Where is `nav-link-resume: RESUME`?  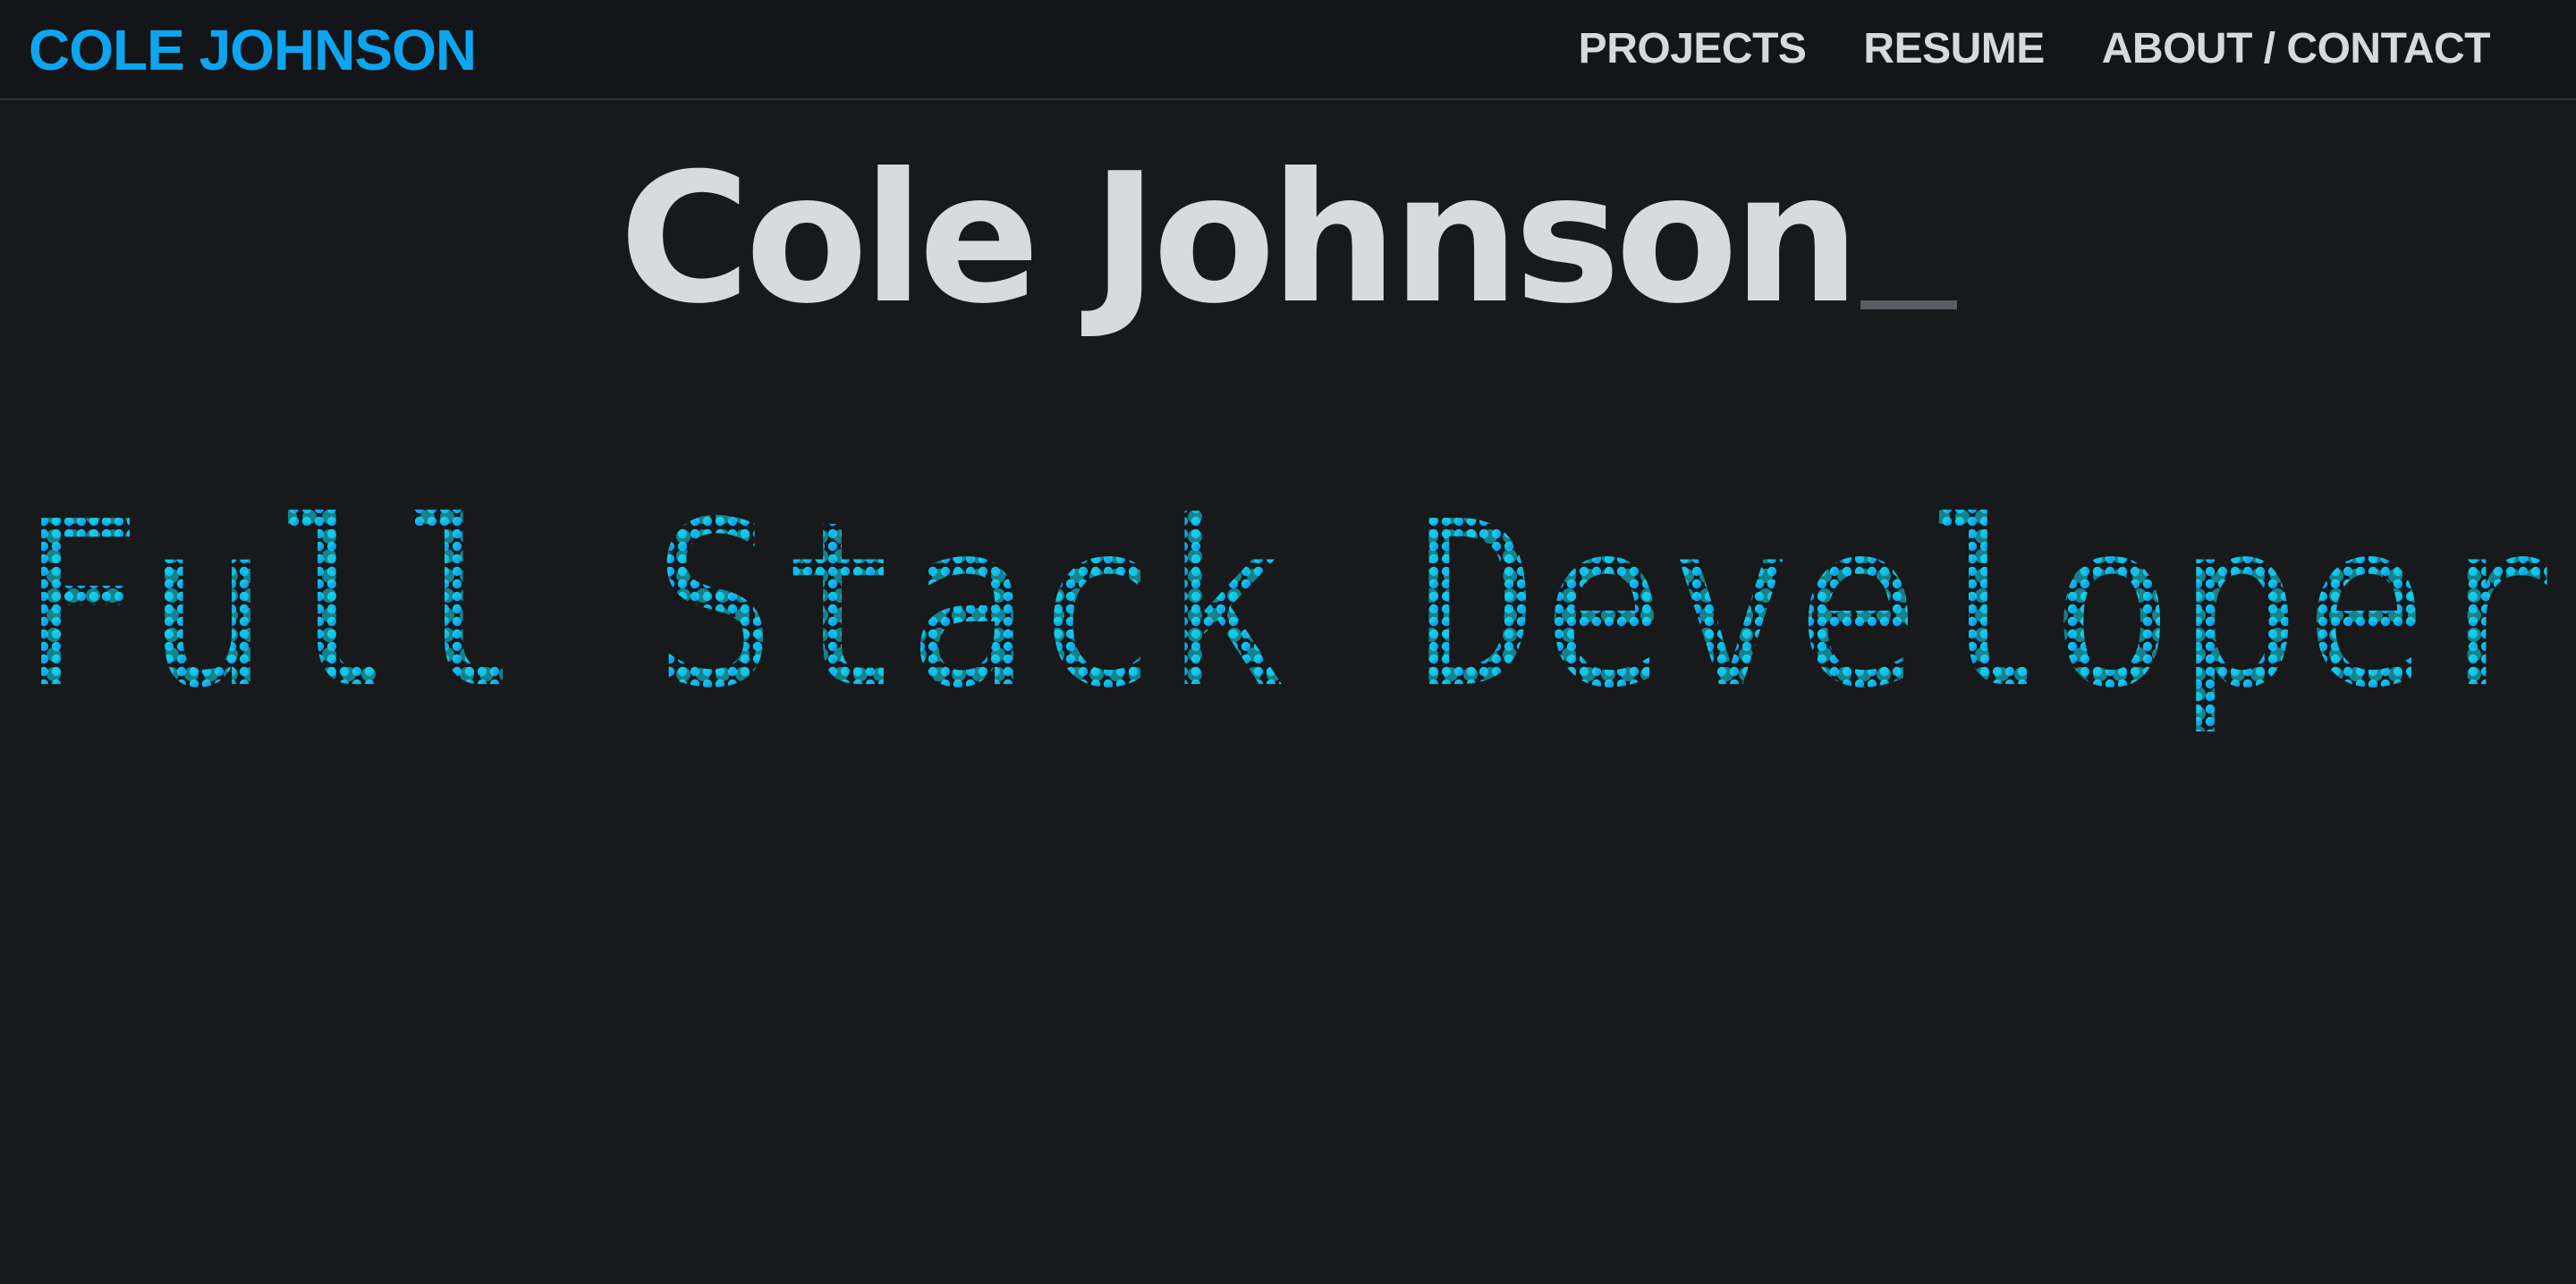 nav-link-resume: RESUME is located at coordinates (1954, 49).